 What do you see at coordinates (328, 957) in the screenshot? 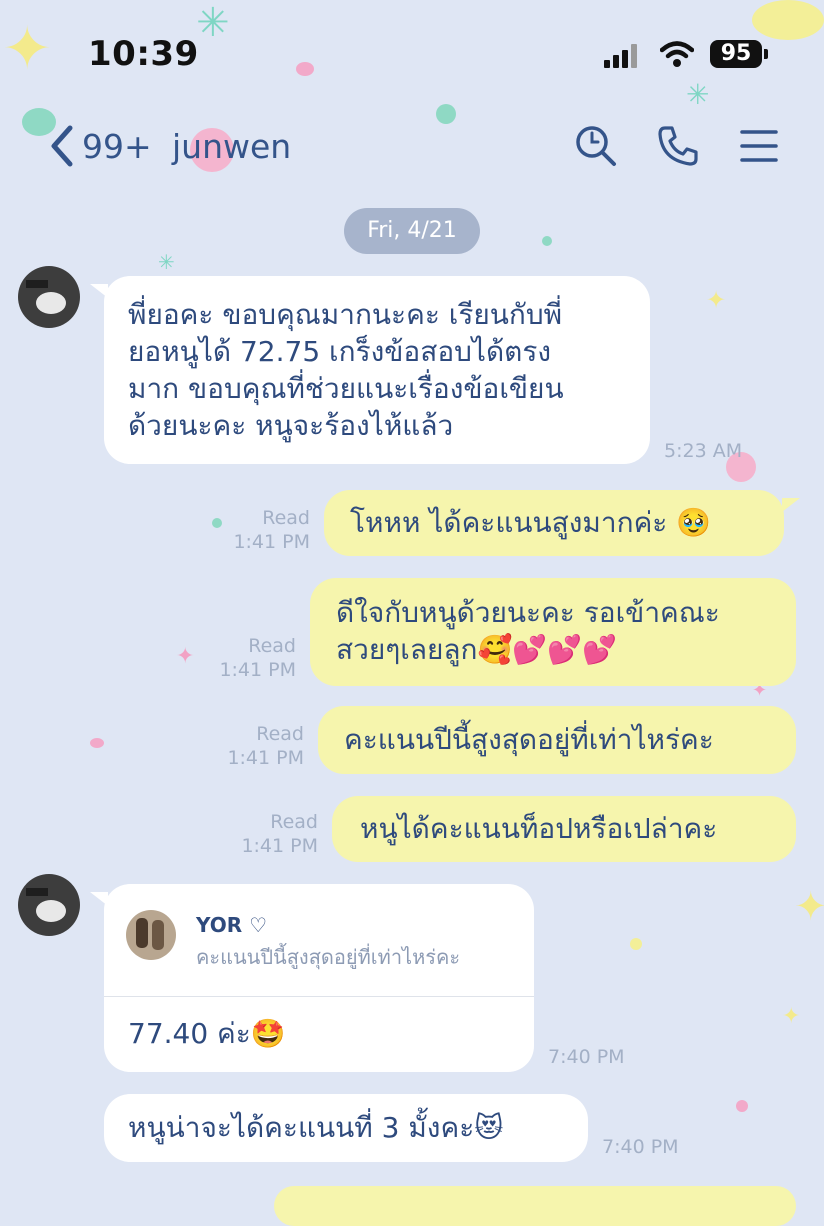
I see `reply-quote: คะแนนปีนี้สูงสุดอยู่ที่เท่าไหร่คะ` at bounding box center [328, 957].